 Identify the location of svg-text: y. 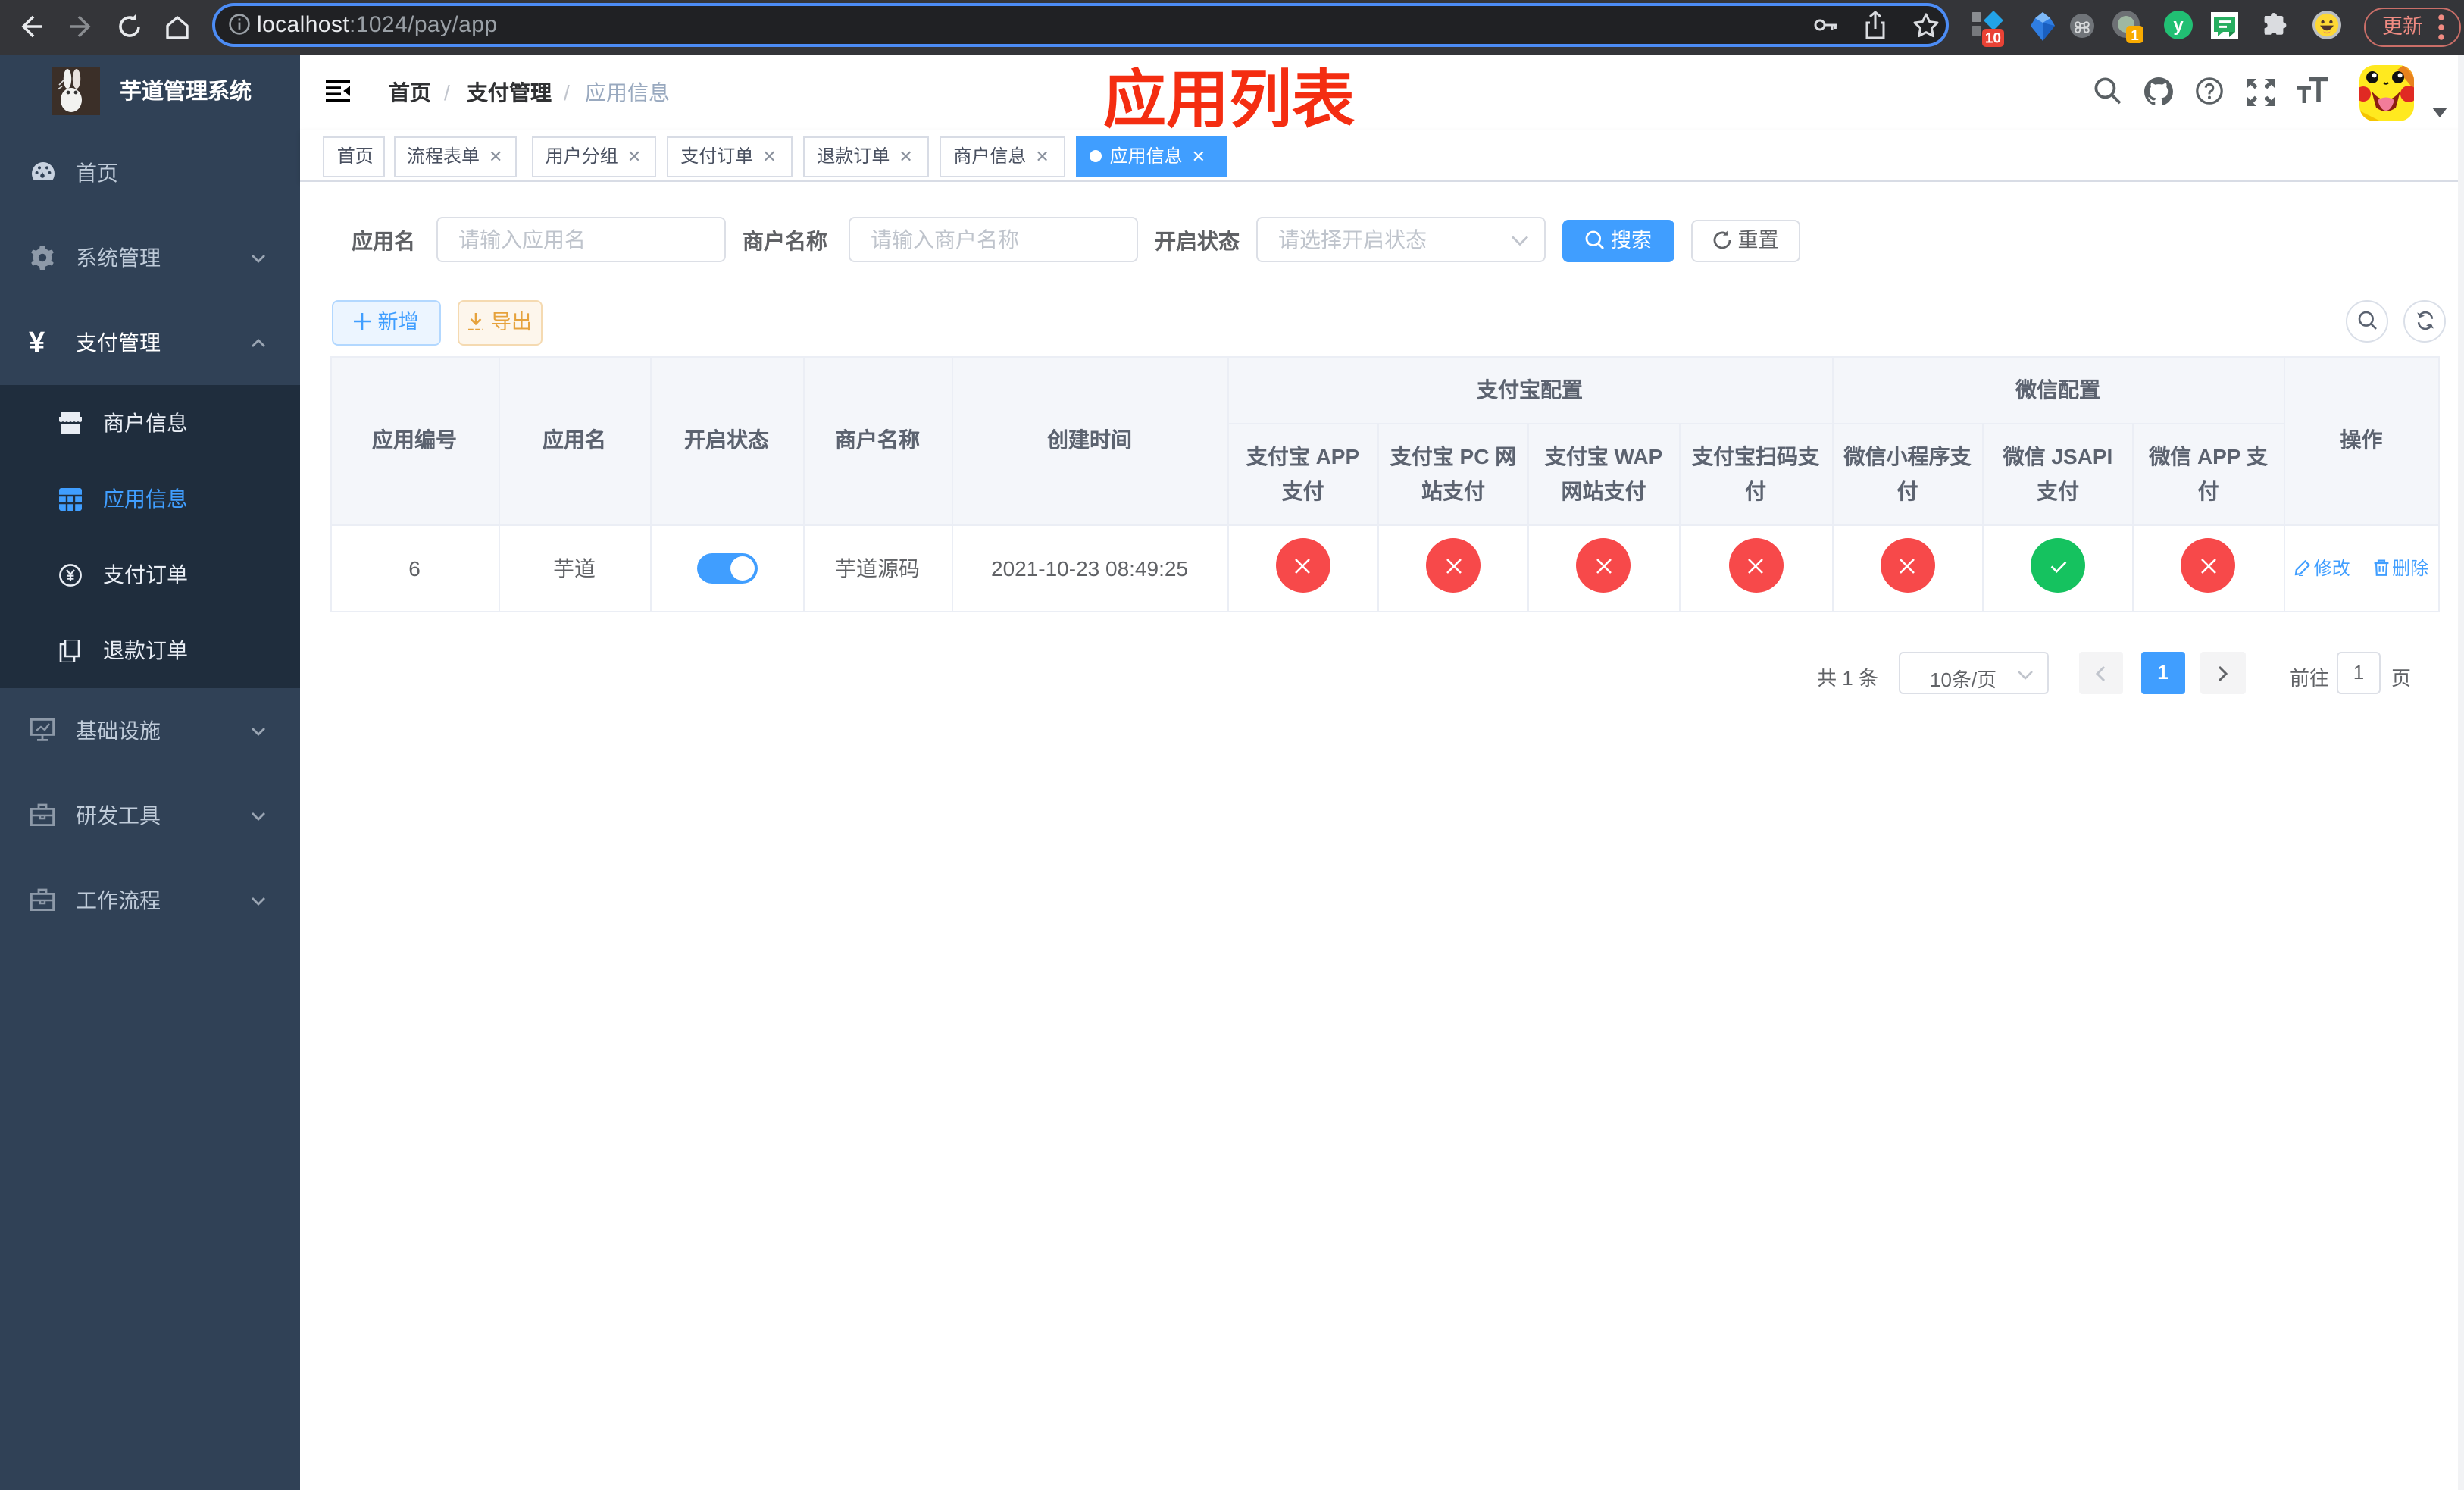
(2178, 26).